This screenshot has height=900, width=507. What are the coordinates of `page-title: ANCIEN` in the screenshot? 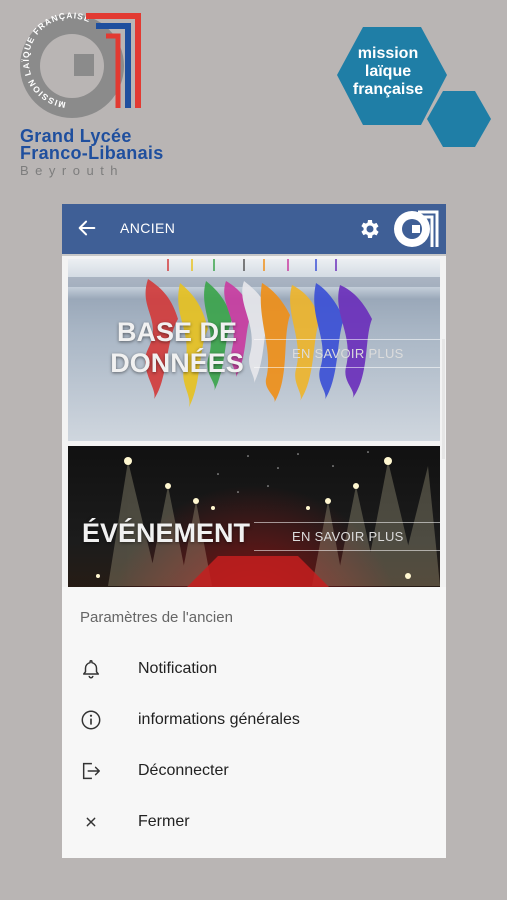 It's located at (148, 228).